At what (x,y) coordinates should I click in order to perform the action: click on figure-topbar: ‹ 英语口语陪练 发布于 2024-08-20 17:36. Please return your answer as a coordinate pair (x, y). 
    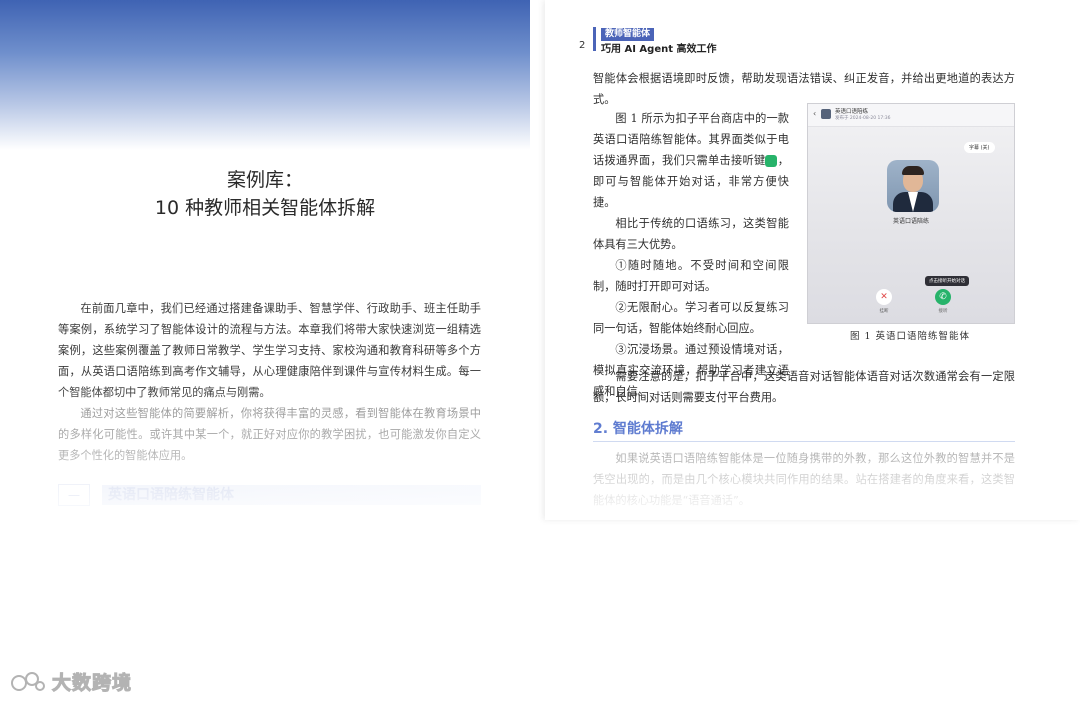
    Looking at the image, I should click on (911, 115).